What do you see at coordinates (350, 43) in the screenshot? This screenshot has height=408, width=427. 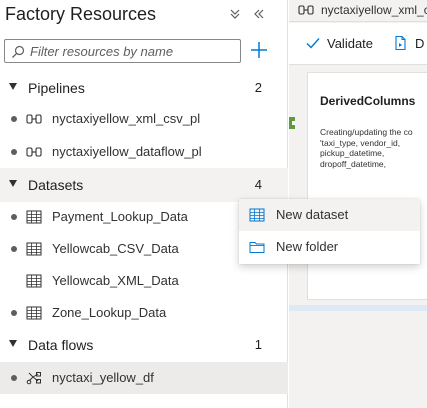 I see `validate-label: Validate` at bounding box center [350, 43].